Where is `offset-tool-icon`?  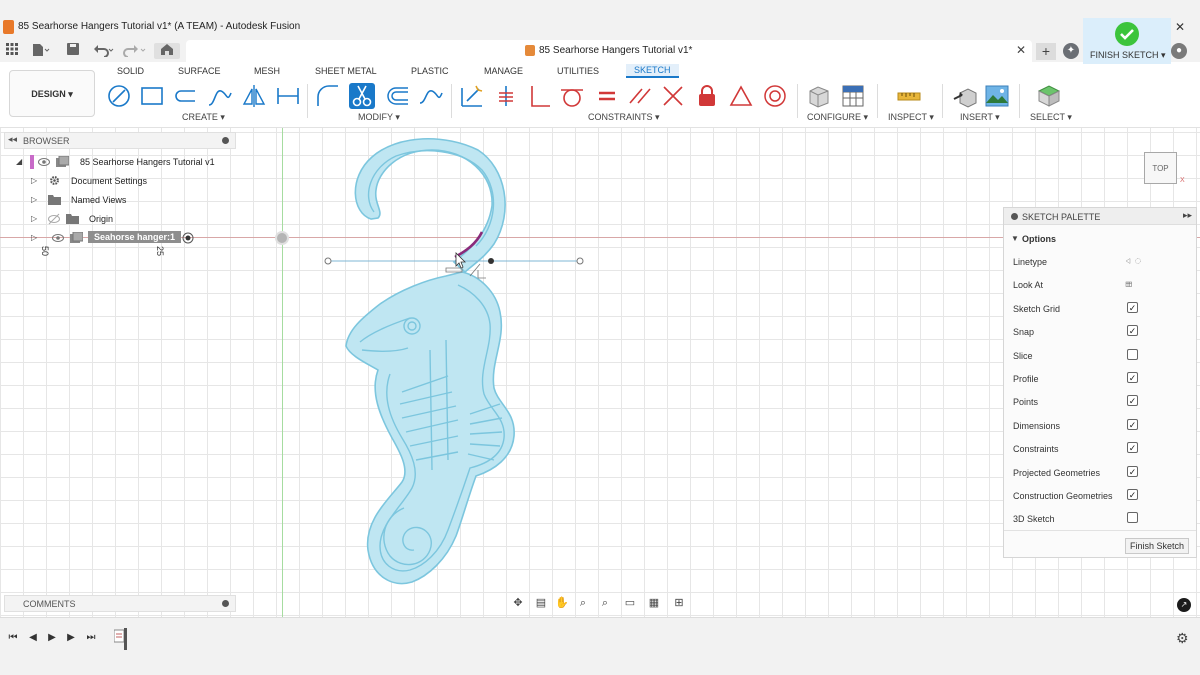 offset-tool-icon is located at coordinates (397, 96).